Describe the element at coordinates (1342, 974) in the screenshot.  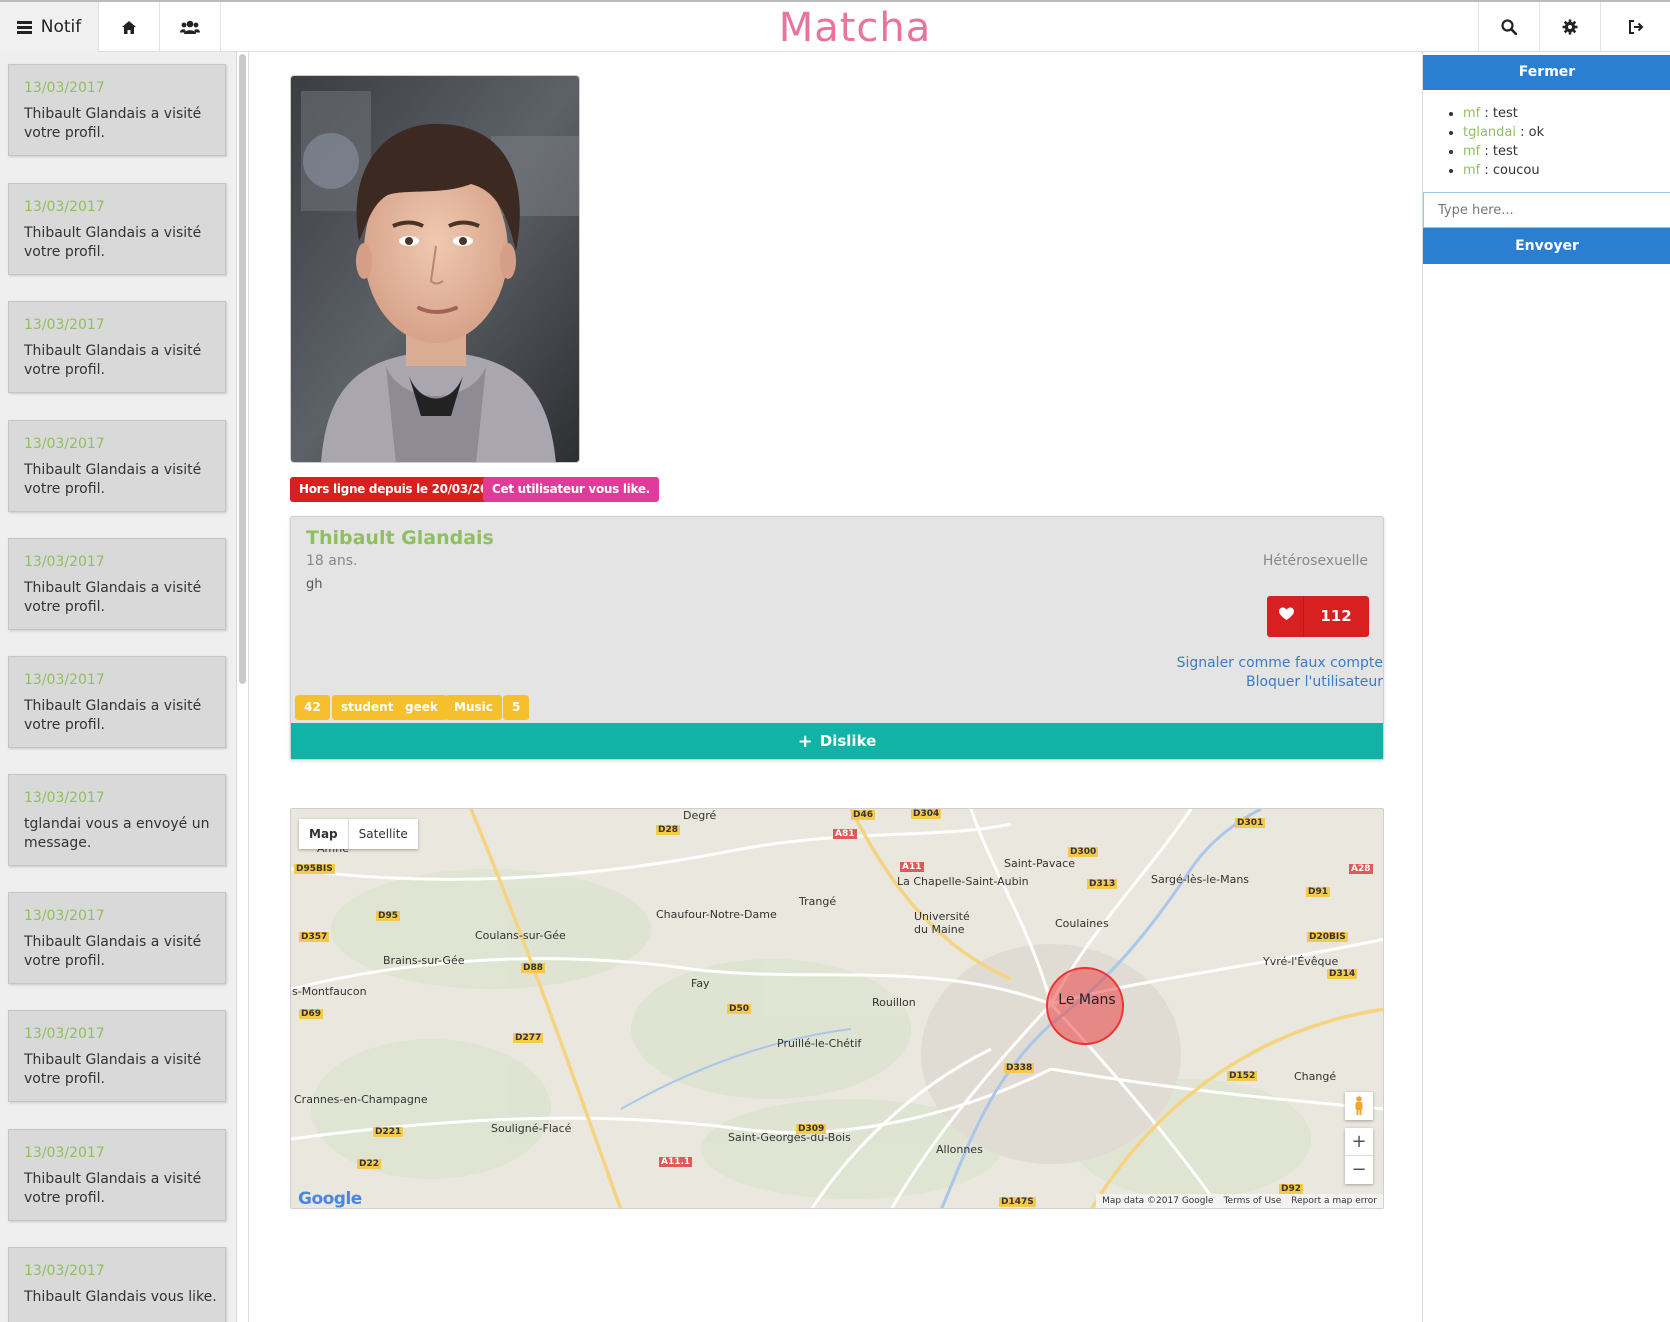
I see `road-shield: D314` at that location.